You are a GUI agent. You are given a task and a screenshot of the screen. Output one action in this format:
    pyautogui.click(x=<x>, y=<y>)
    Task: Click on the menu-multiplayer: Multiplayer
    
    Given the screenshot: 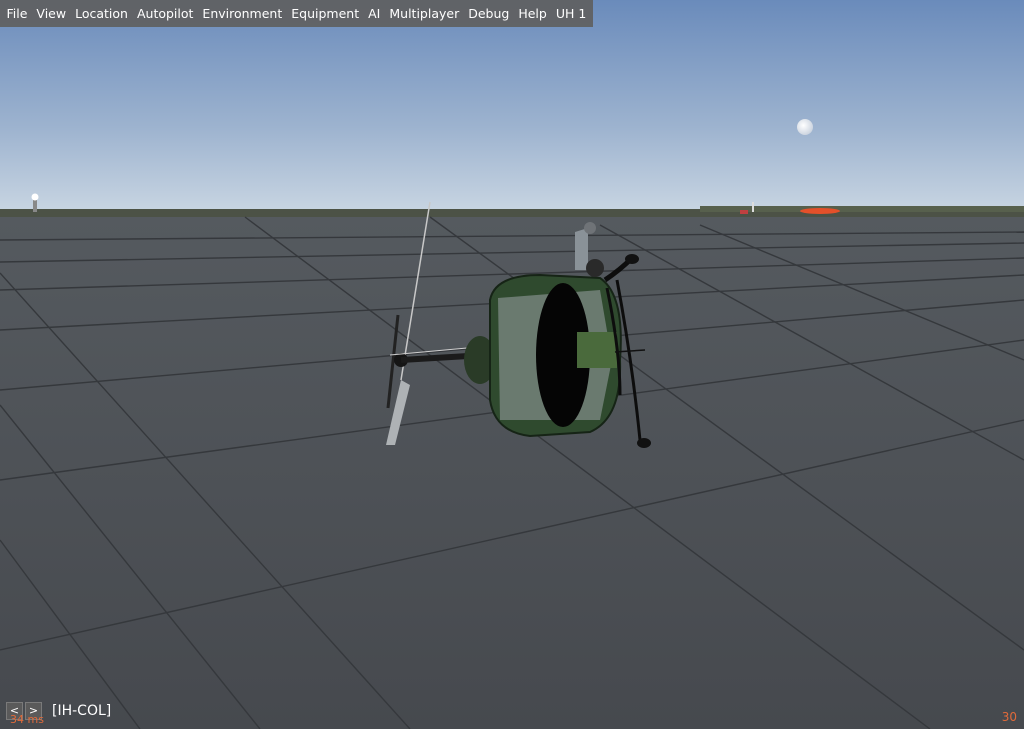 What is the action you would take?
    pyautogui.click(x=424, y=13)
    